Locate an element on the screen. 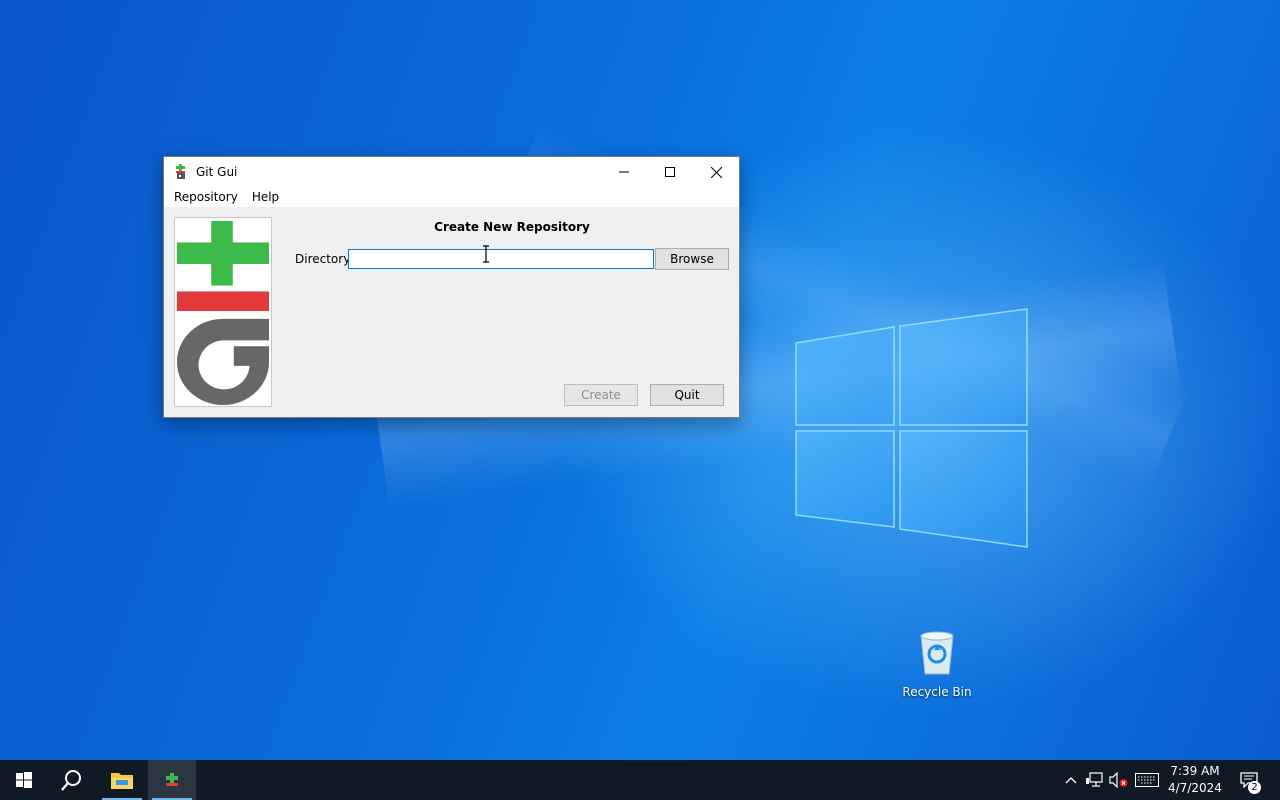  volume-muted-icon is located at coordinates (1118, 780).